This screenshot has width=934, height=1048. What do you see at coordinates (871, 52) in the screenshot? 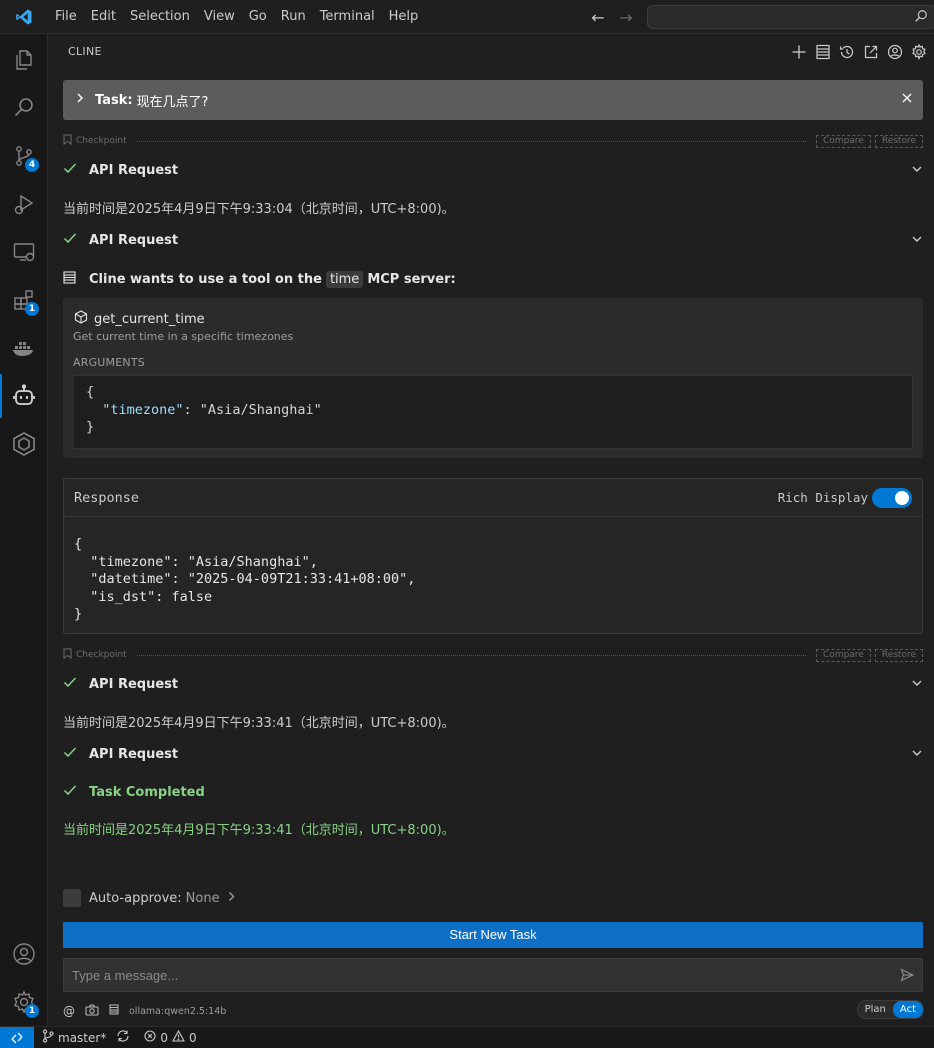
I see `open-external-icon` at bounding box center [871, 52].